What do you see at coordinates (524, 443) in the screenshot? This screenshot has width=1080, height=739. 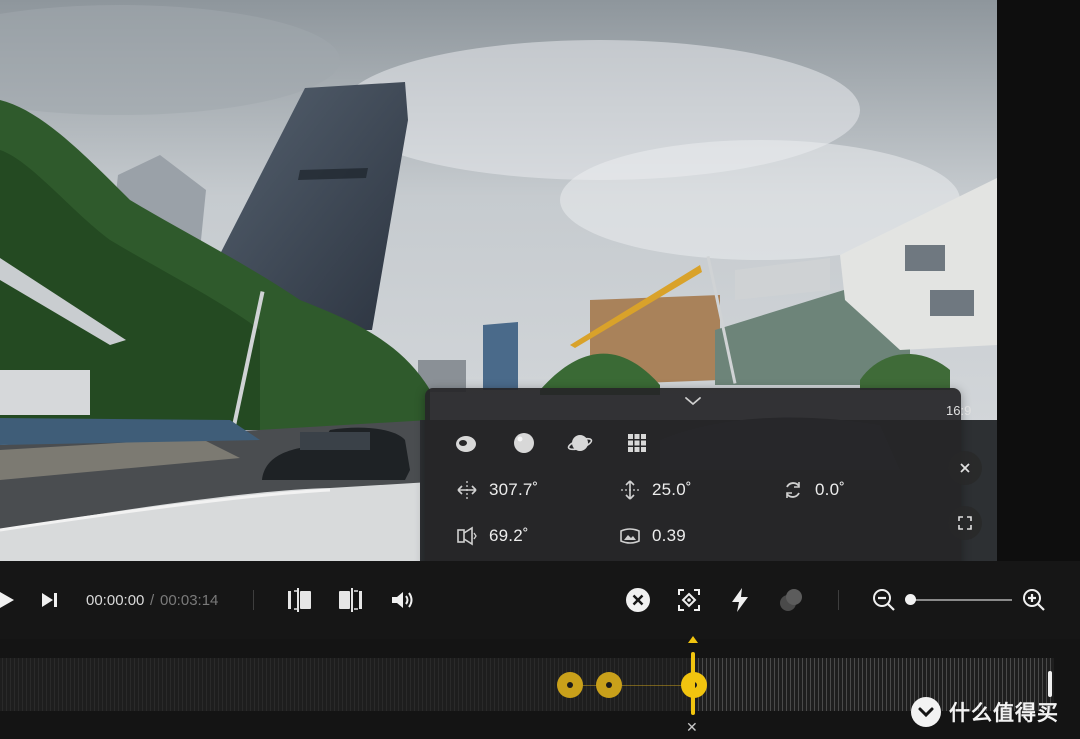 I see `sphere-icon` at bounding box center [524, 443].